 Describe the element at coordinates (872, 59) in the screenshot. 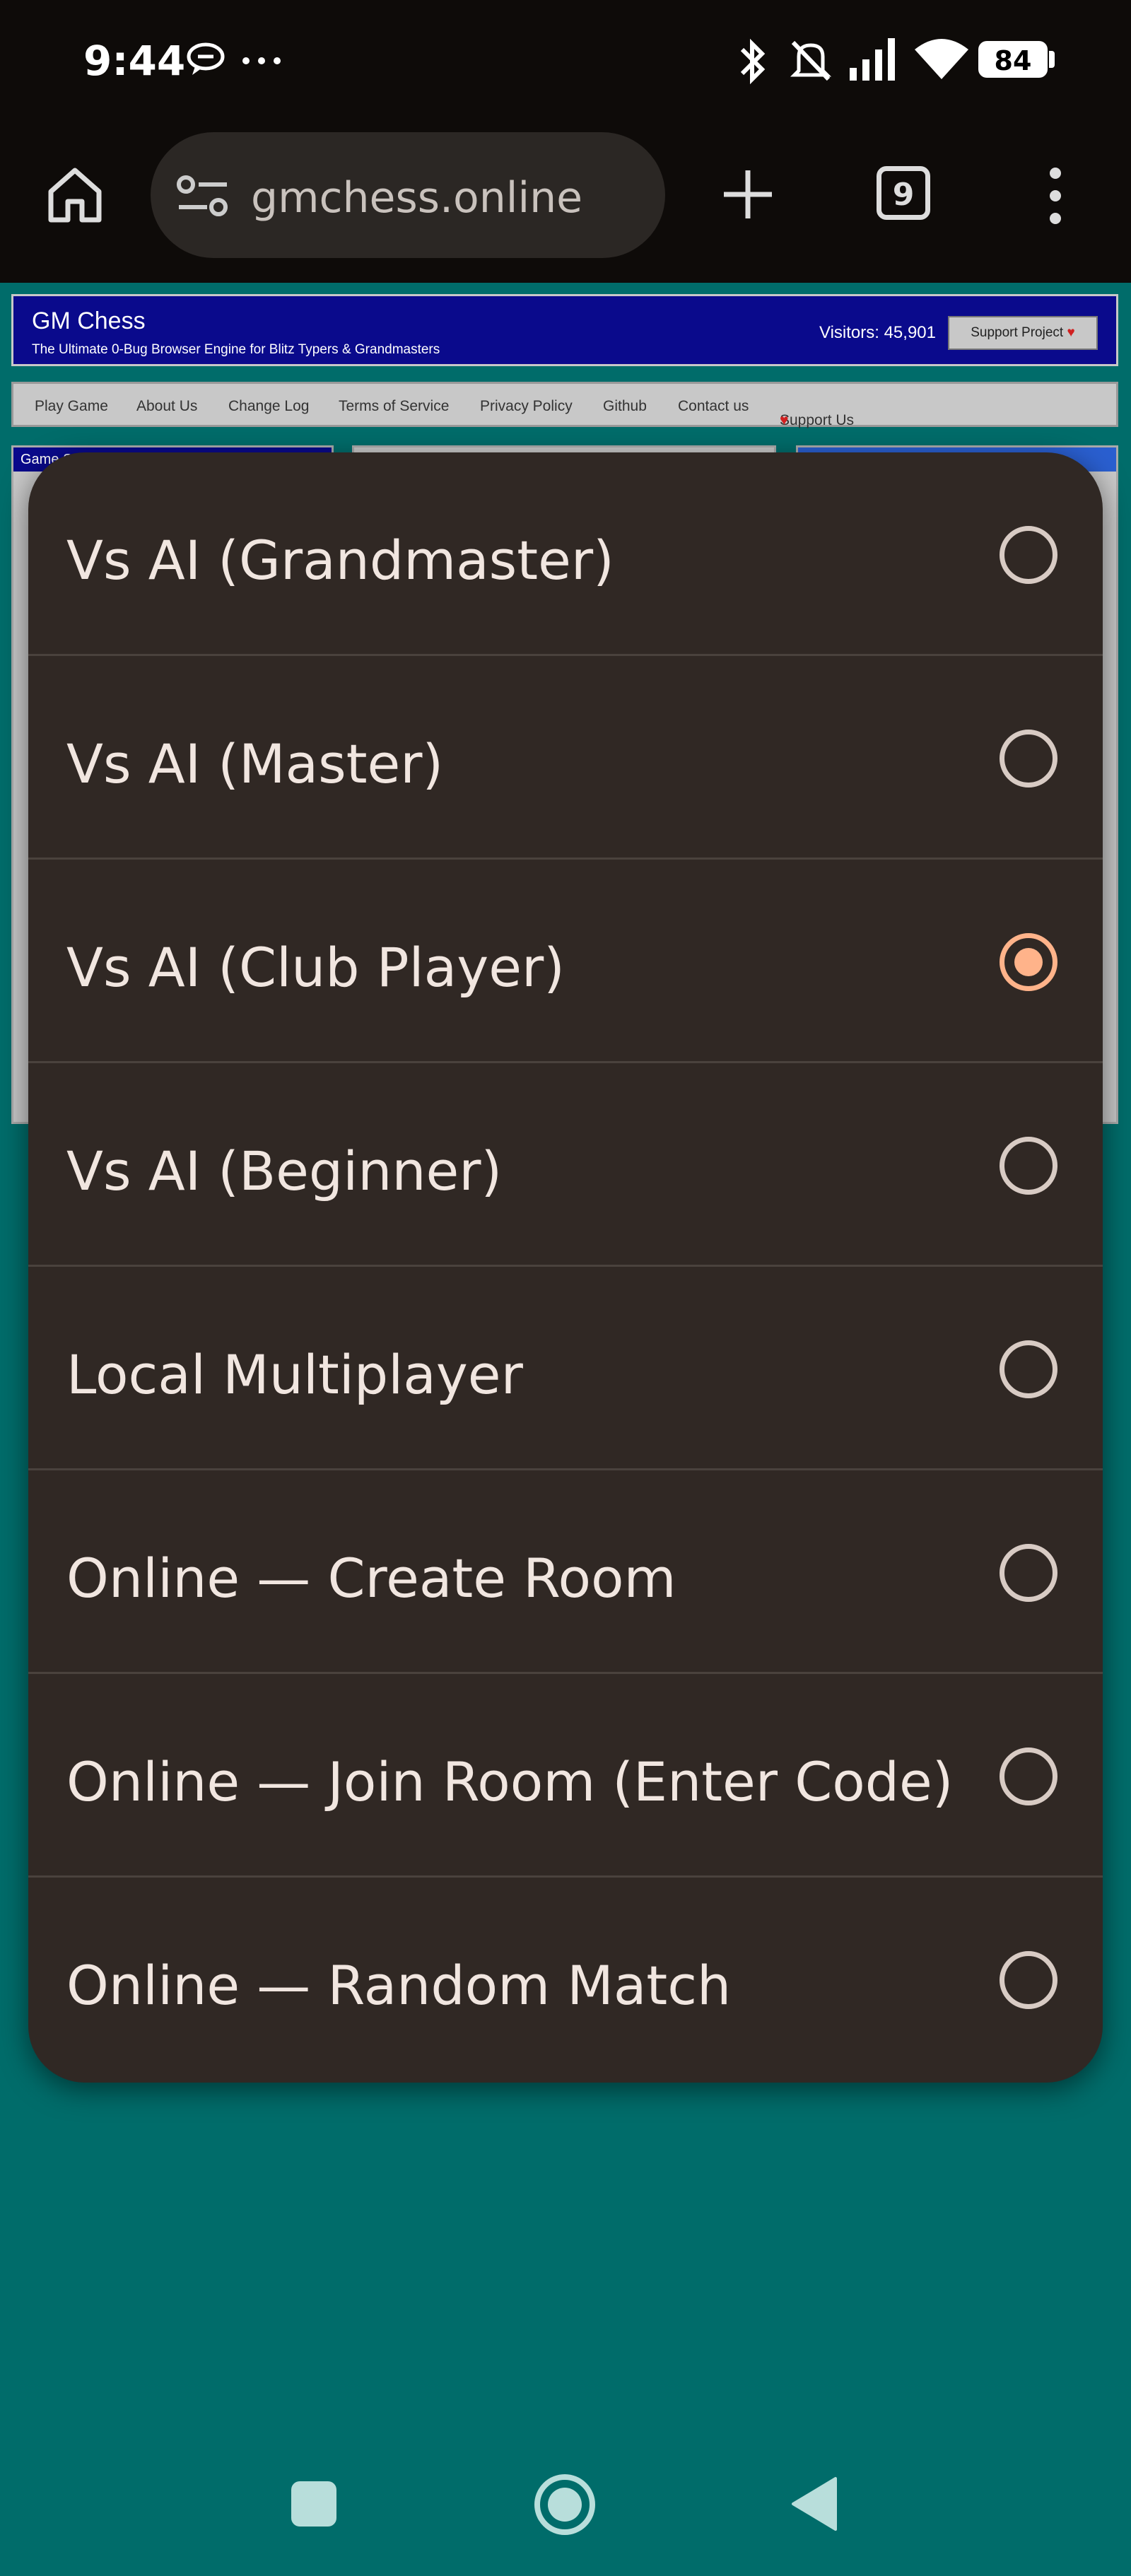

I see `signal-icon` at that location.